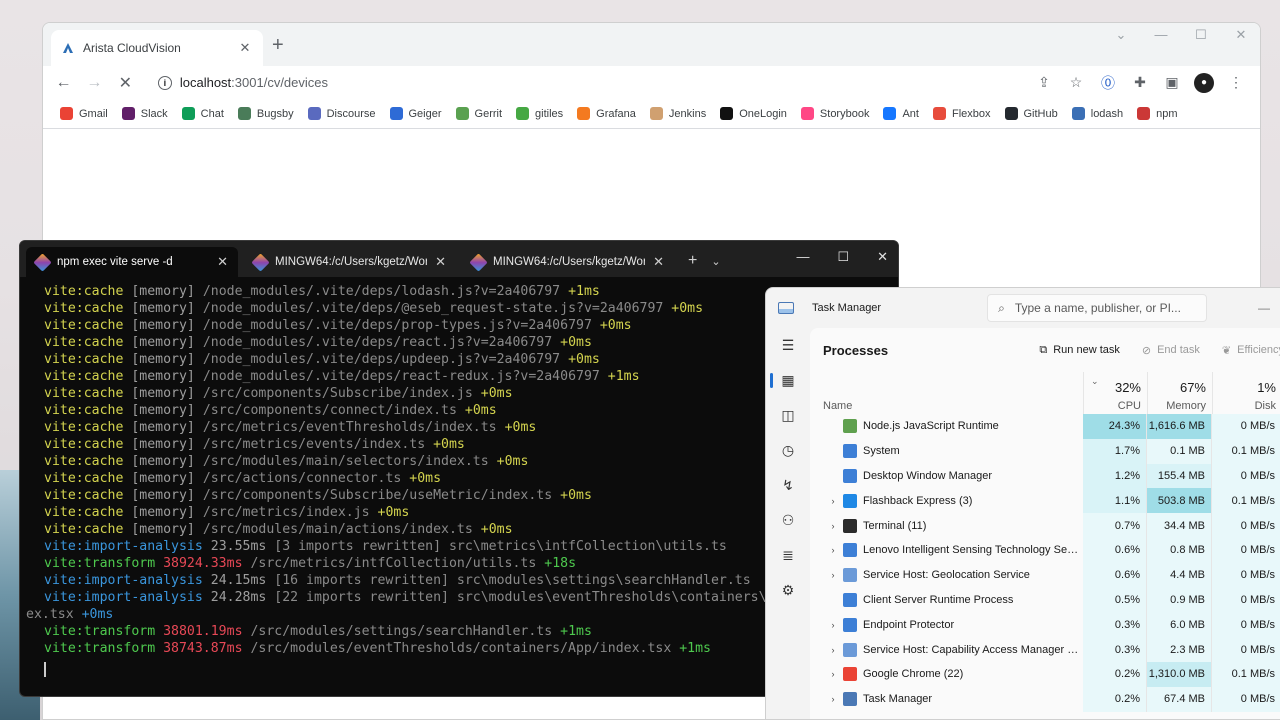  What do you see at coordinates (245, 48) in the screenshot?
I see `tab-close-icon: ✕` at bounding box center [245, 48].